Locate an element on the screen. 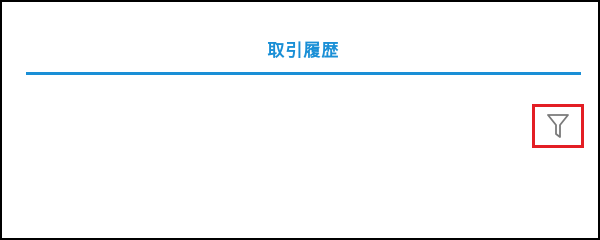  tab-label: 取引履歴 is located at coordinates (303, 50).